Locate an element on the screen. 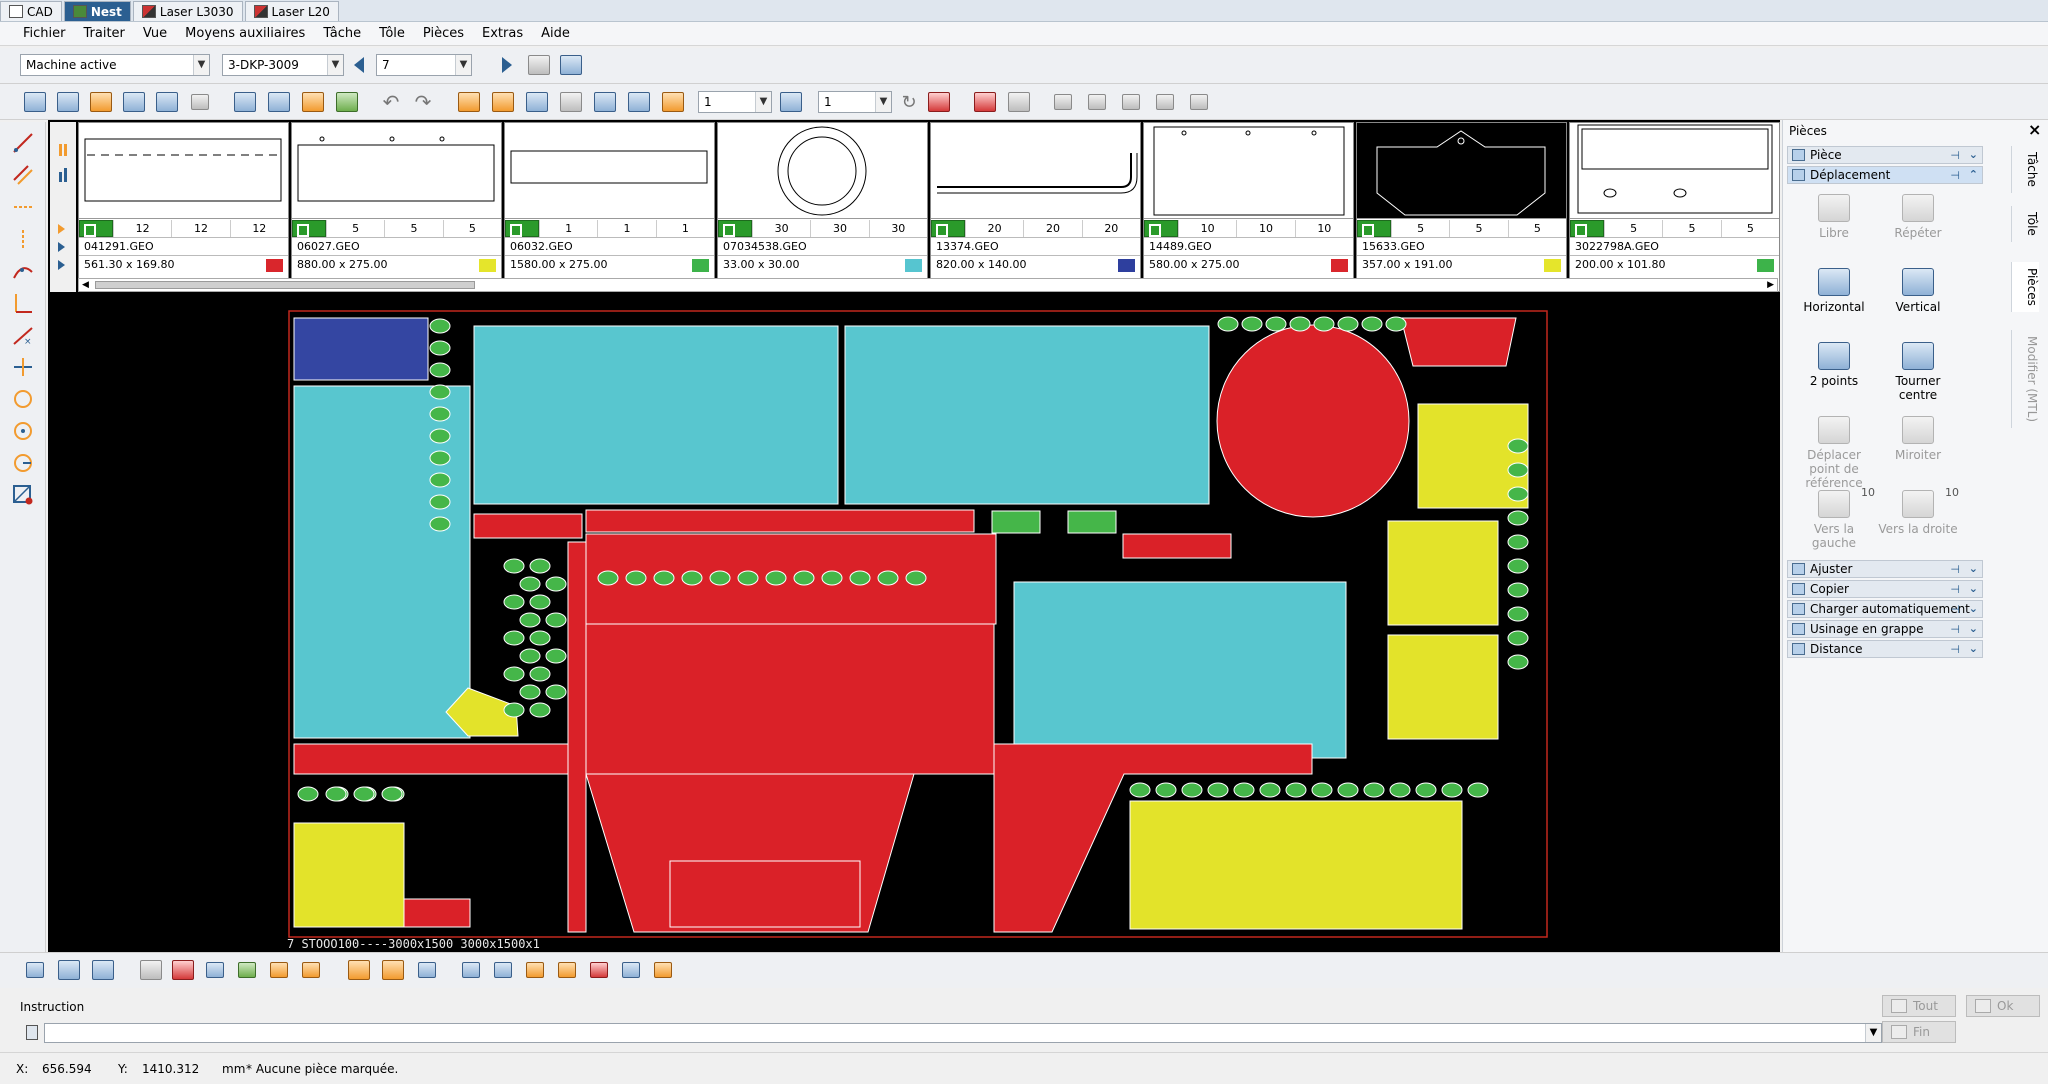  section-deplacement: Déplacement ⊣ ⌃ is located at coordinates (1885, 175).